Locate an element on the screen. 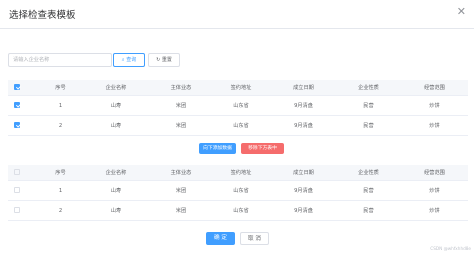 The width and height of the screenshot is (474, 253). search-icon: ⌕ is located at coordinates (123, 60).